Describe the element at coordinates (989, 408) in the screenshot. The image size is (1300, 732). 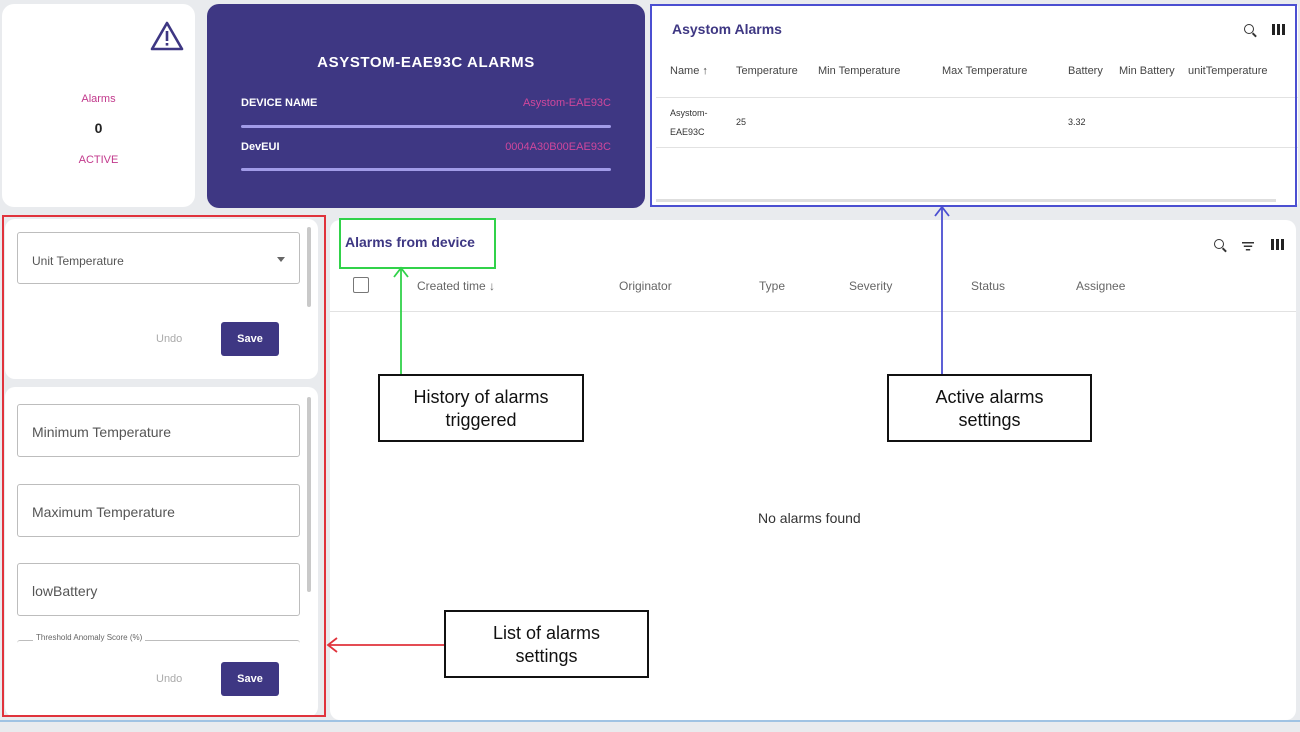
I see `active-alarms-callout: Active alarms settings` at that location.